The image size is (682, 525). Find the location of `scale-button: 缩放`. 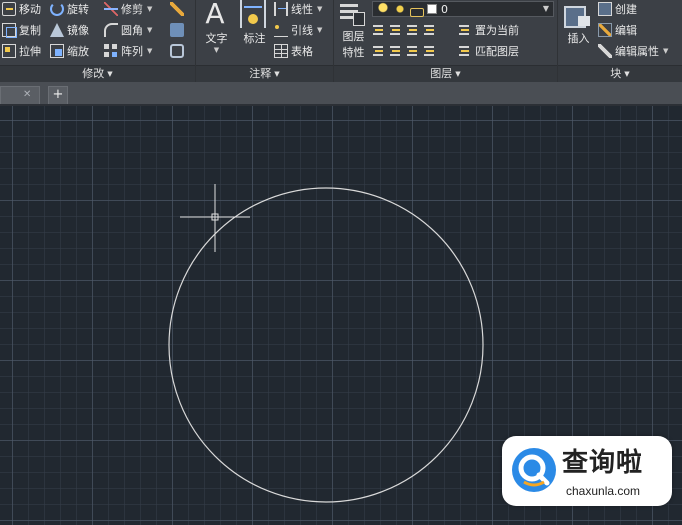

scale-button: 缩放 is located at coordinates (69, 51).